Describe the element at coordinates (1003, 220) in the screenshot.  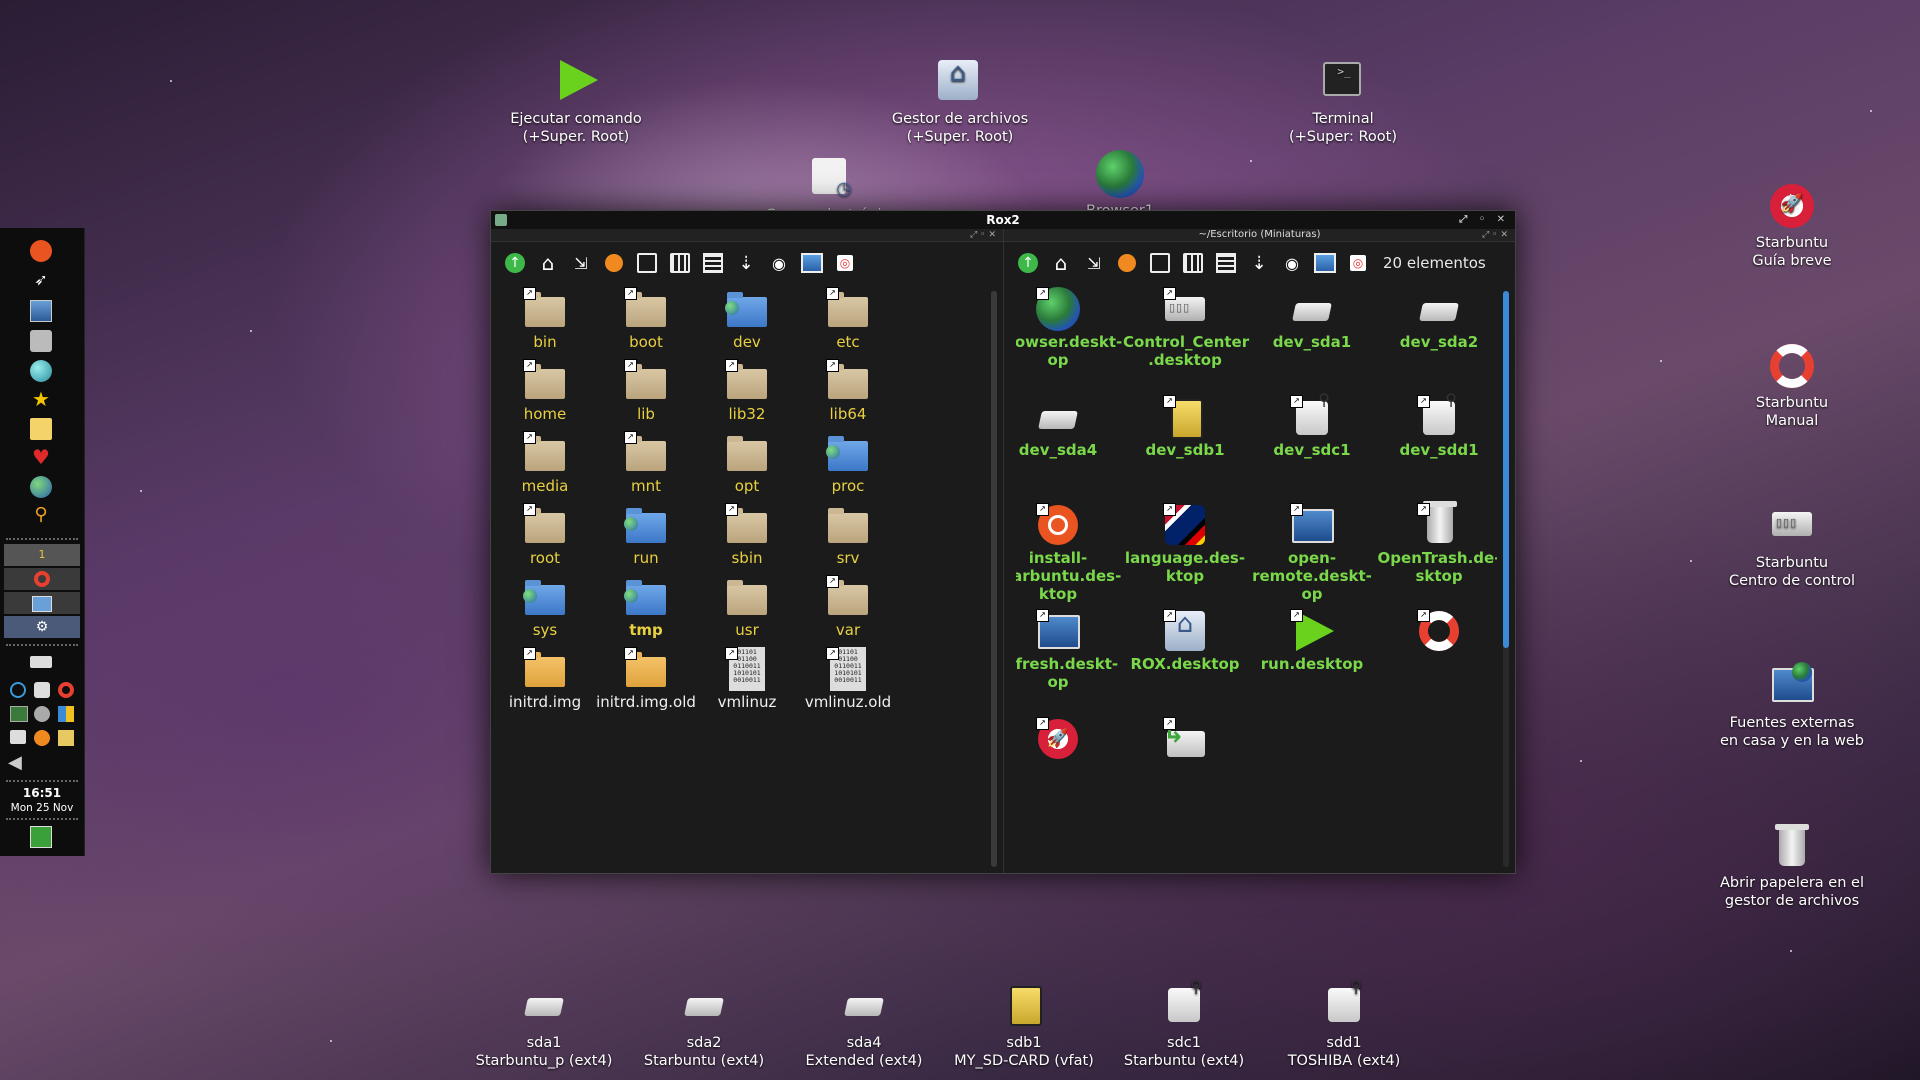
I see `window-titlebar: Rox2 ⤢ ◦ ✕` at that location.